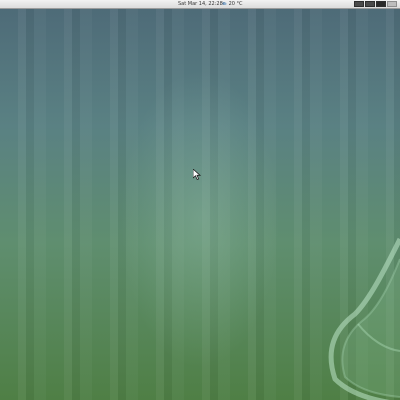 The height and width of the screenshot is (400, 400). I want to click on mouse-pointer-icon, so click(197, 174).